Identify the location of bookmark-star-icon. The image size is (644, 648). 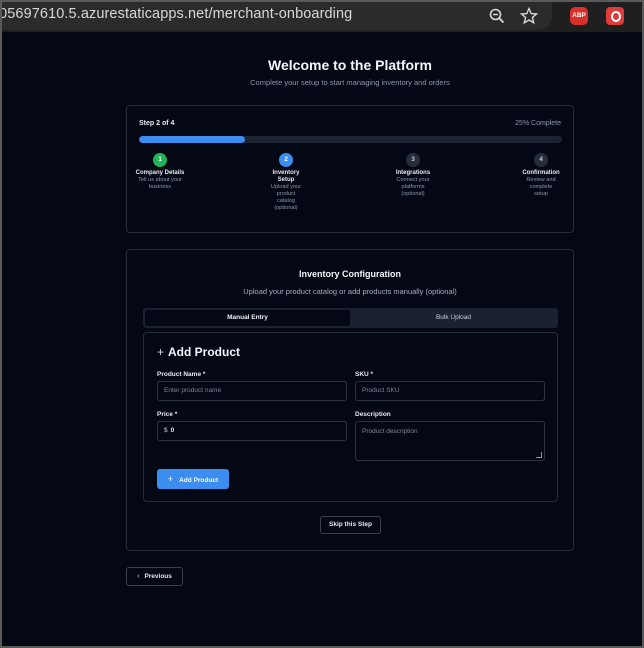
(529, 16).